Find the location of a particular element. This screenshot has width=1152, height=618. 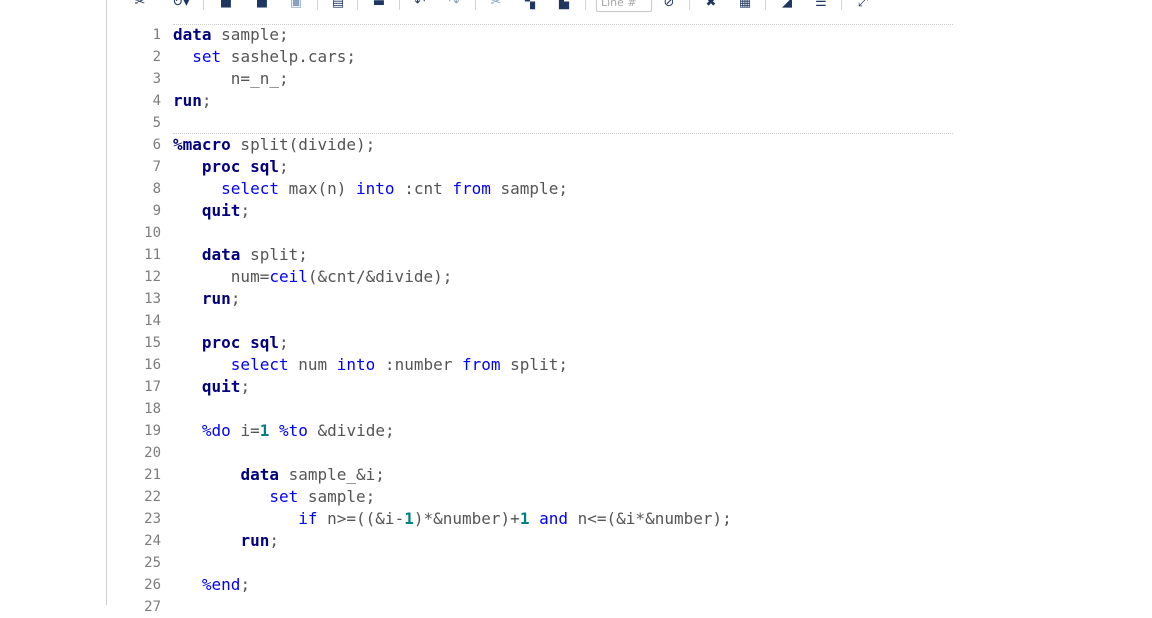

code-text: quit; is located at coordinates (211, 387).